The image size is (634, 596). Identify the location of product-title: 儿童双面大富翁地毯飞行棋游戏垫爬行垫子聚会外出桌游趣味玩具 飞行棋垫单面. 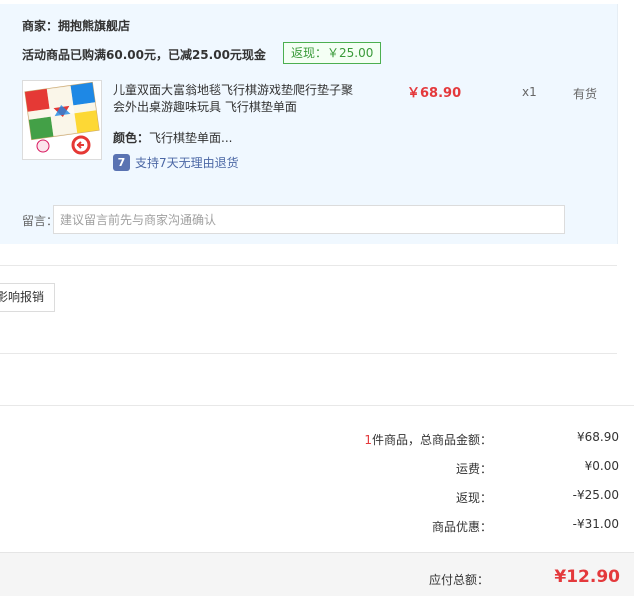
(238, 99).